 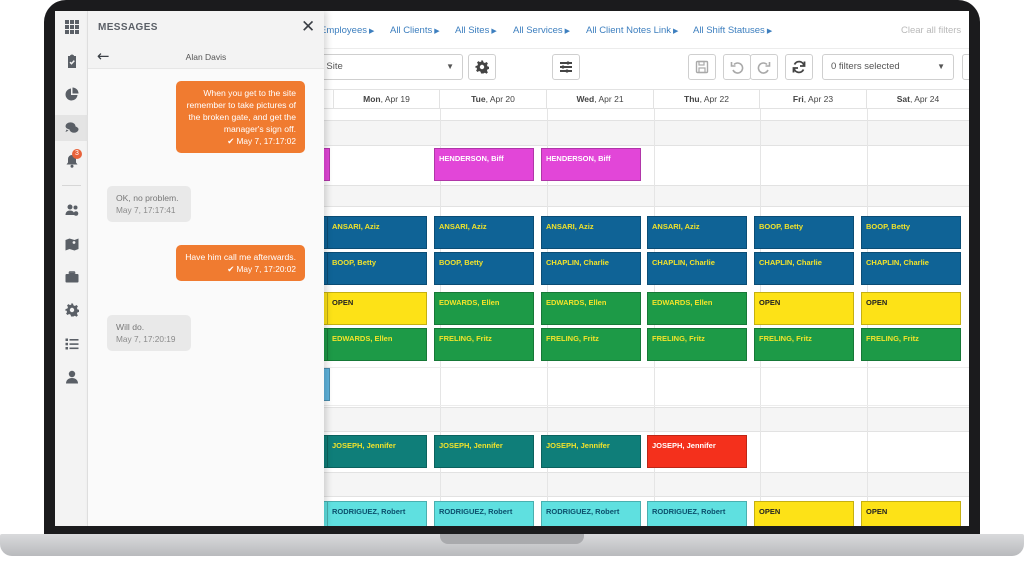 What do you see at coordinates (71, 210) in the screenshot?
I see `users-cog-icon` at bounding box center [71, 210].